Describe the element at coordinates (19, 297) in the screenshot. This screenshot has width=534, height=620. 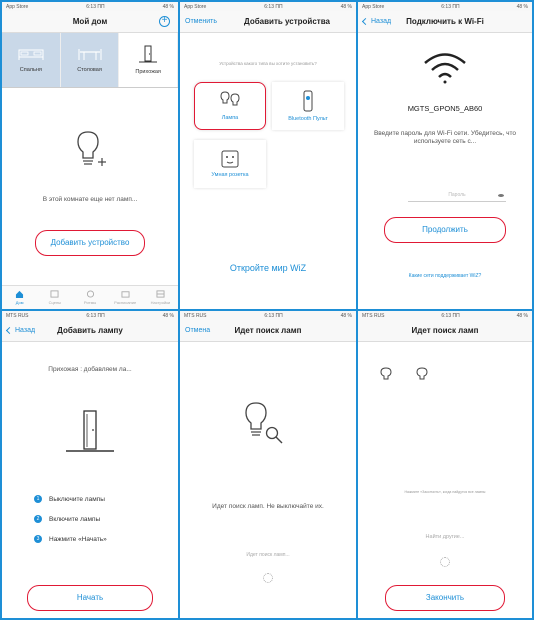
I see `tab-home: Дом` at that location.